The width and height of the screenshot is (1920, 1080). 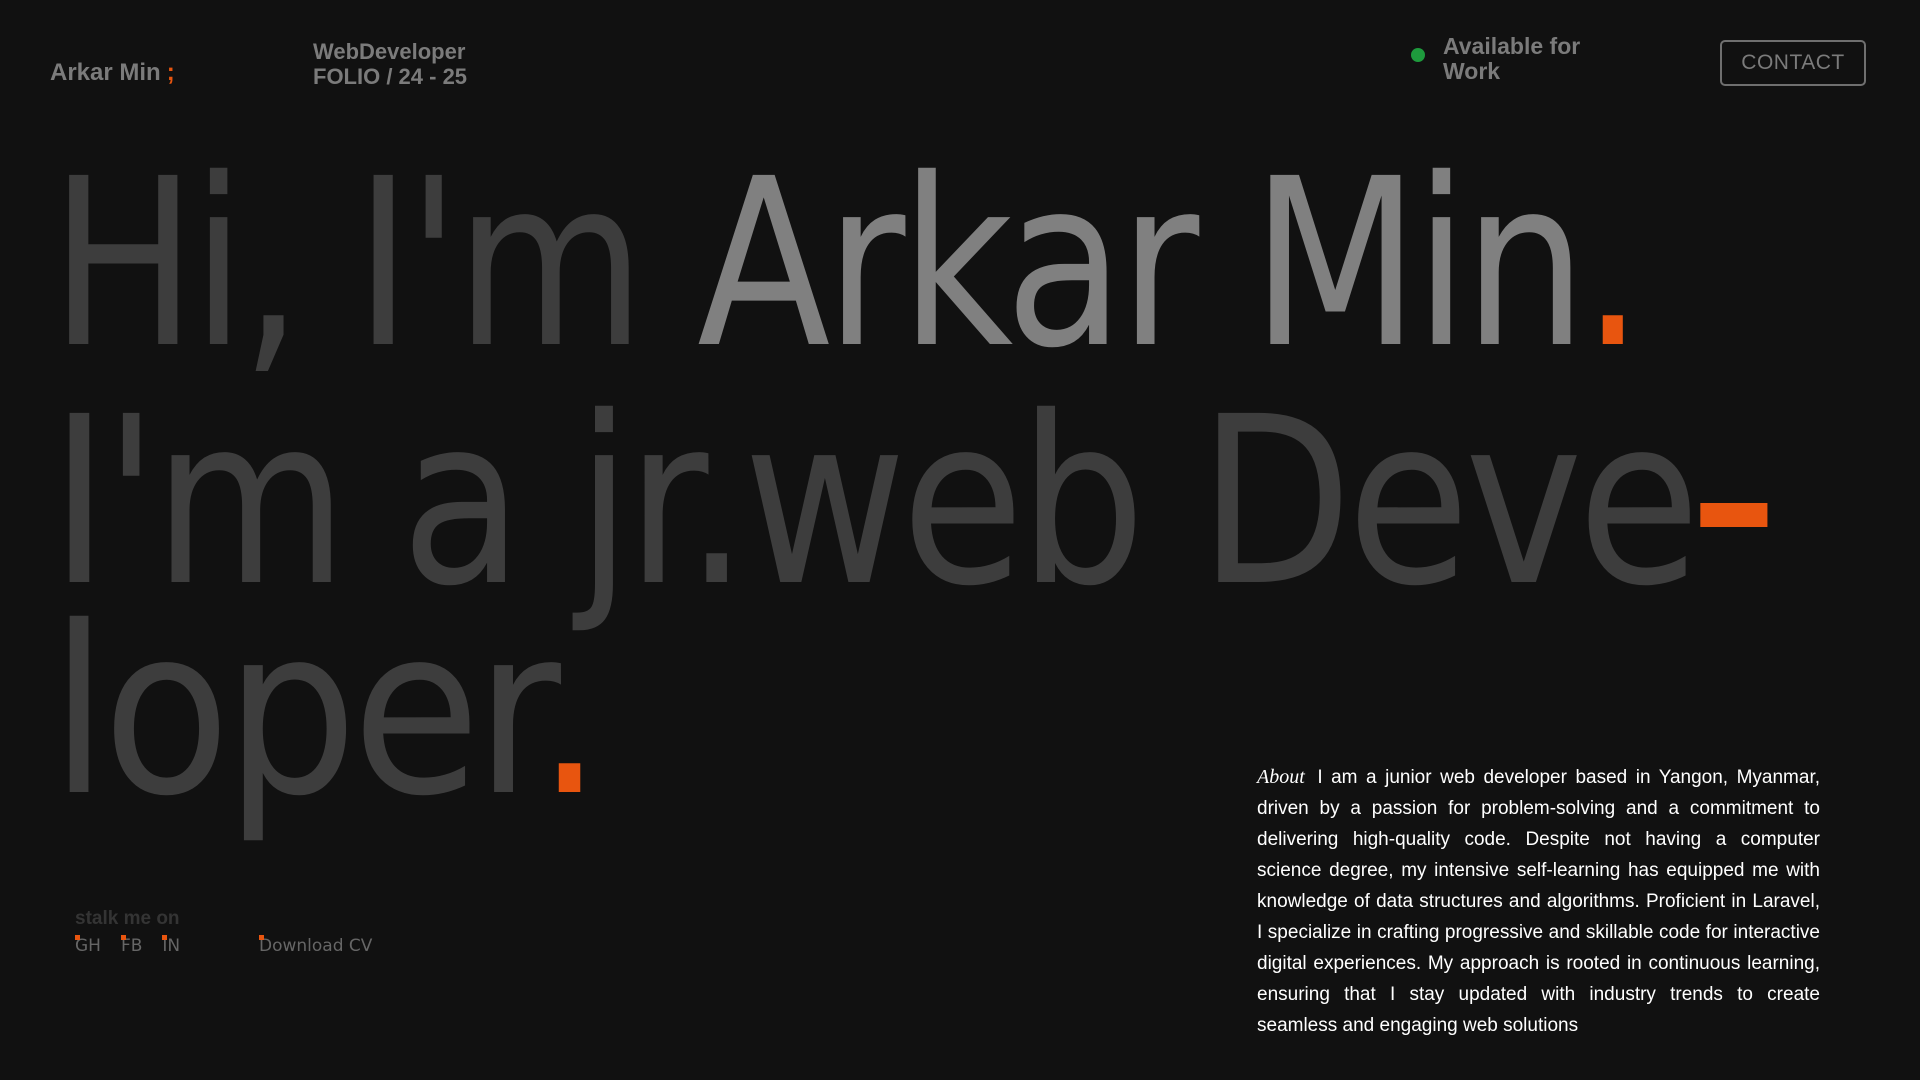 What do you see at coordinates (374, 264) in the screenshot?
I see `hero-greeting-prefix: Hi, I'm` at bounding box center [374, 264].